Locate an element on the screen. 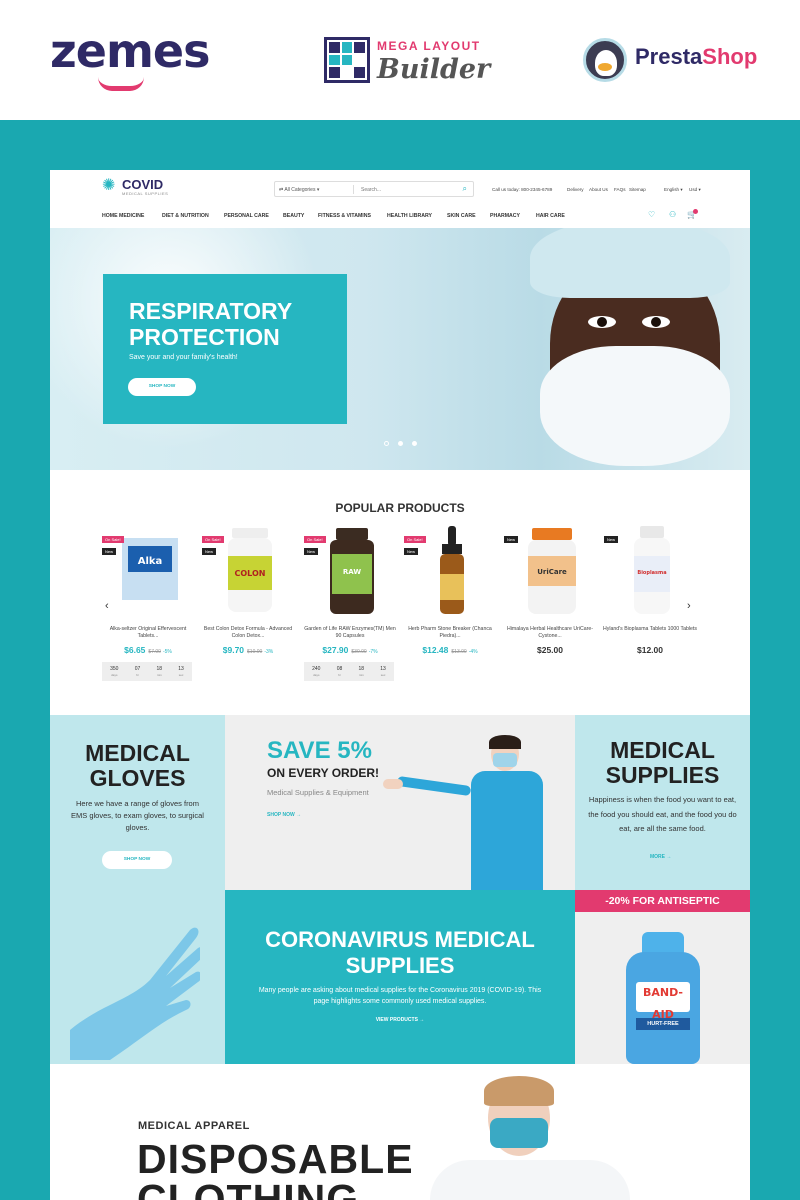  product-discount: -7% is located at coordinates (373, 652).